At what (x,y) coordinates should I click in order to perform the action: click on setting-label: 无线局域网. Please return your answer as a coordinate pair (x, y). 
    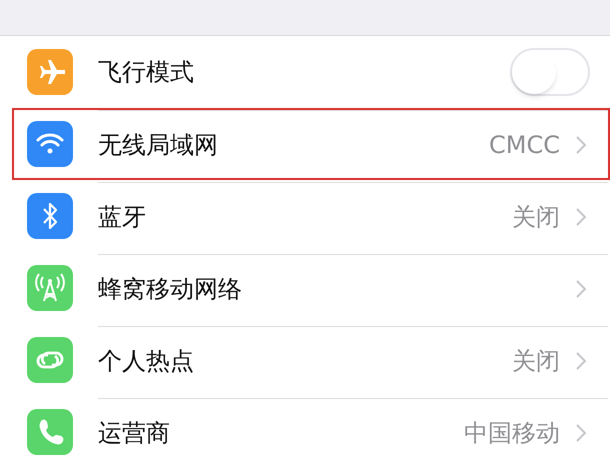
    Looking at the image, I should click on (158, 145).